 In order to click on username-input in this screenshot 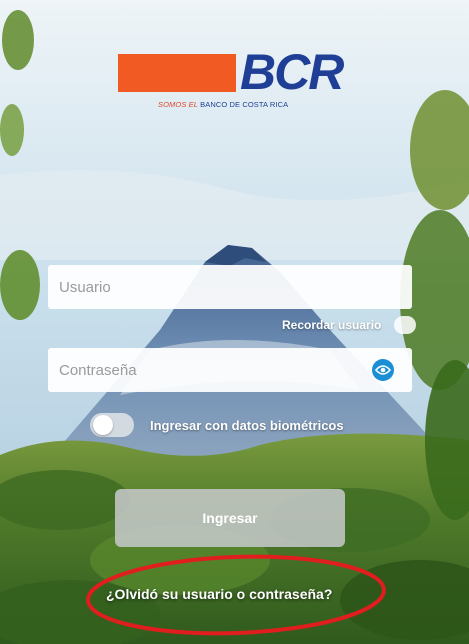, I will do `click(230, 287)`.